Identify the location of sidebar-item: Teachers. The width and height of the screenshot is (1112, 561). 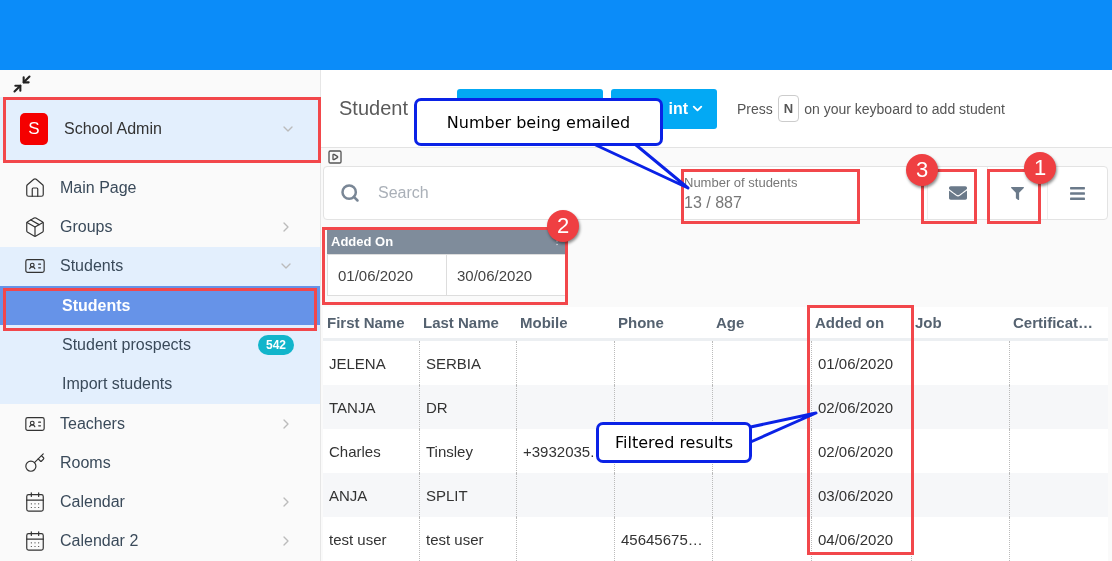
(160, 423).